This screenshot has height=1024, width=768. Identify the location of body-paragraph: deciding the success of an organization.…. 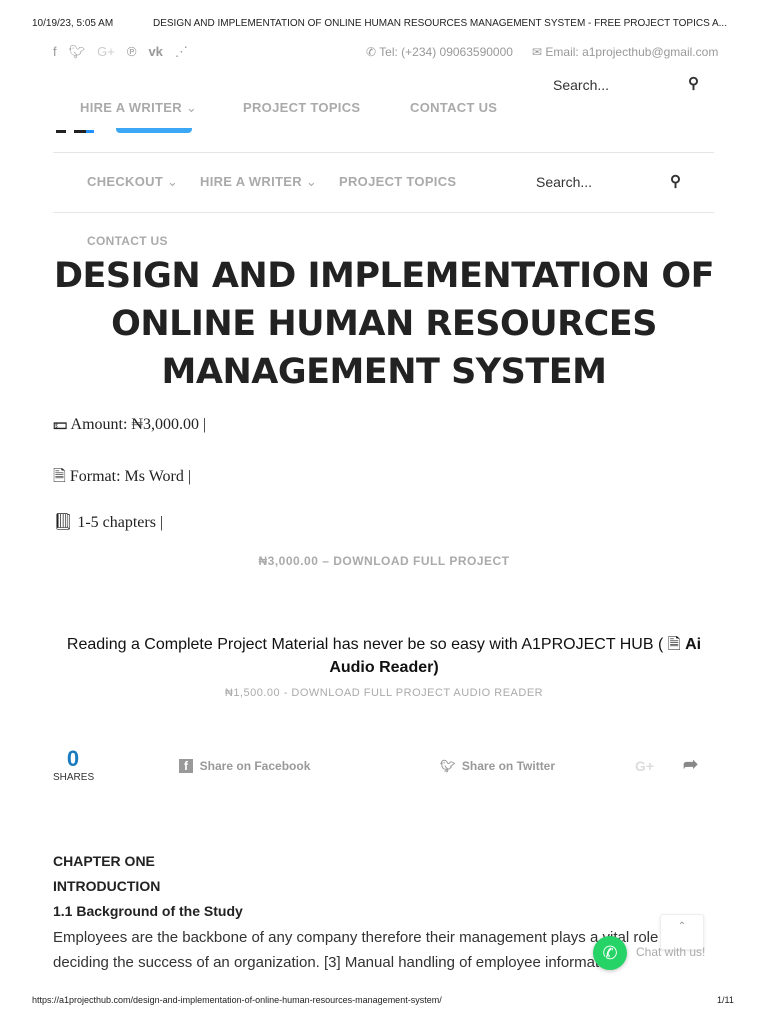
(333, 962).